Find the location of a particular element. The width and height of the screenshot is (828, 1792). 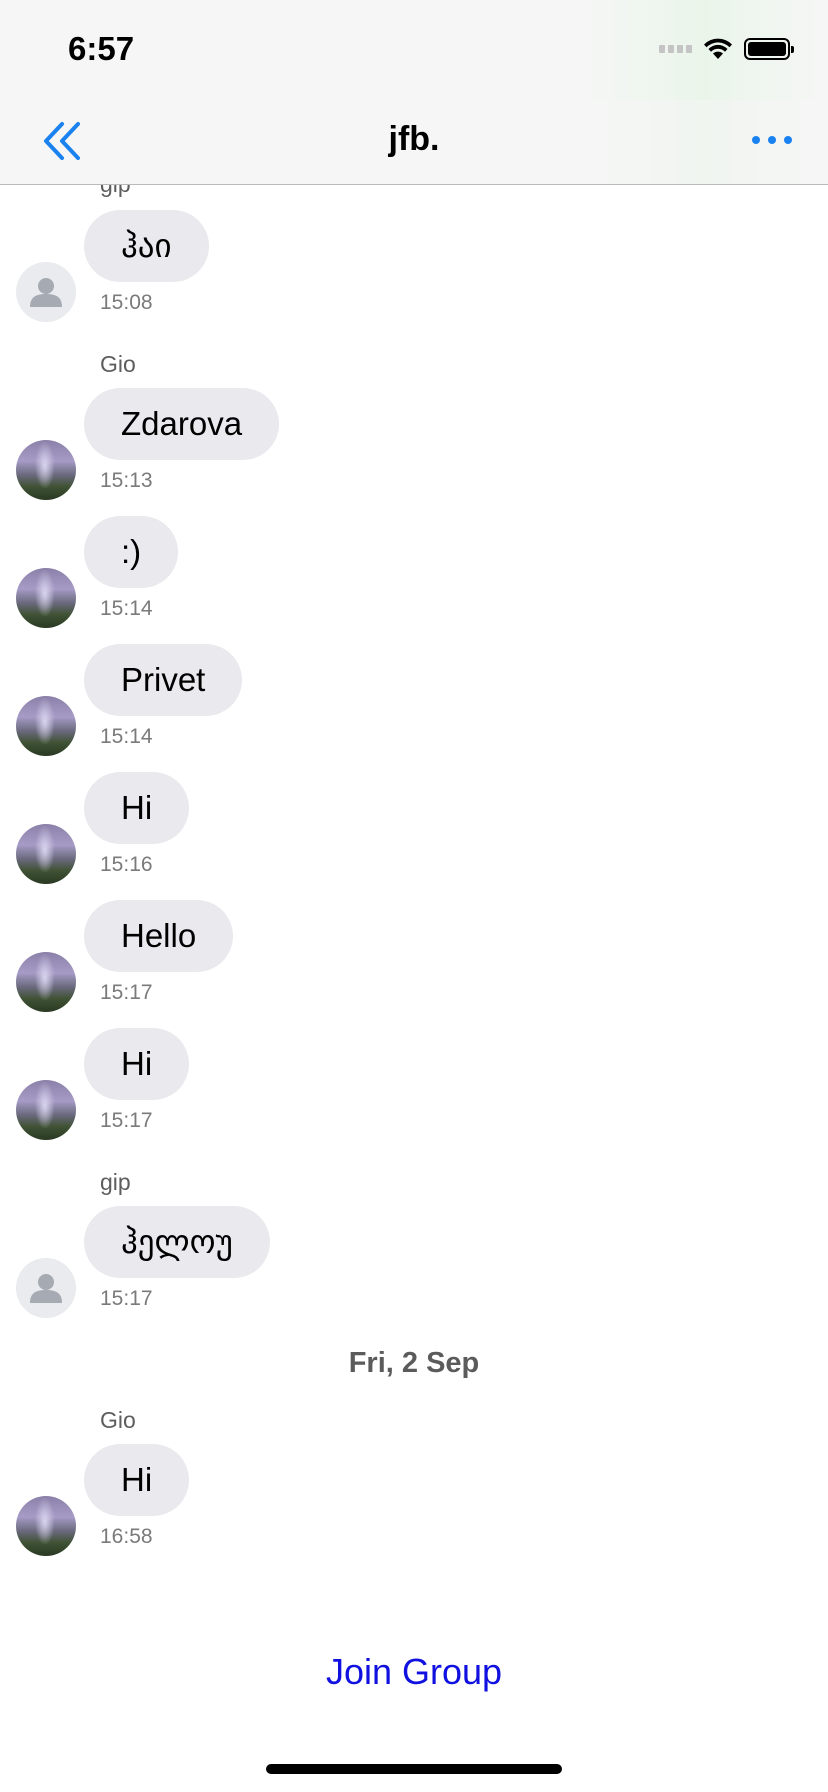

message-time: 15:13 is located at coordinates (126, 480).